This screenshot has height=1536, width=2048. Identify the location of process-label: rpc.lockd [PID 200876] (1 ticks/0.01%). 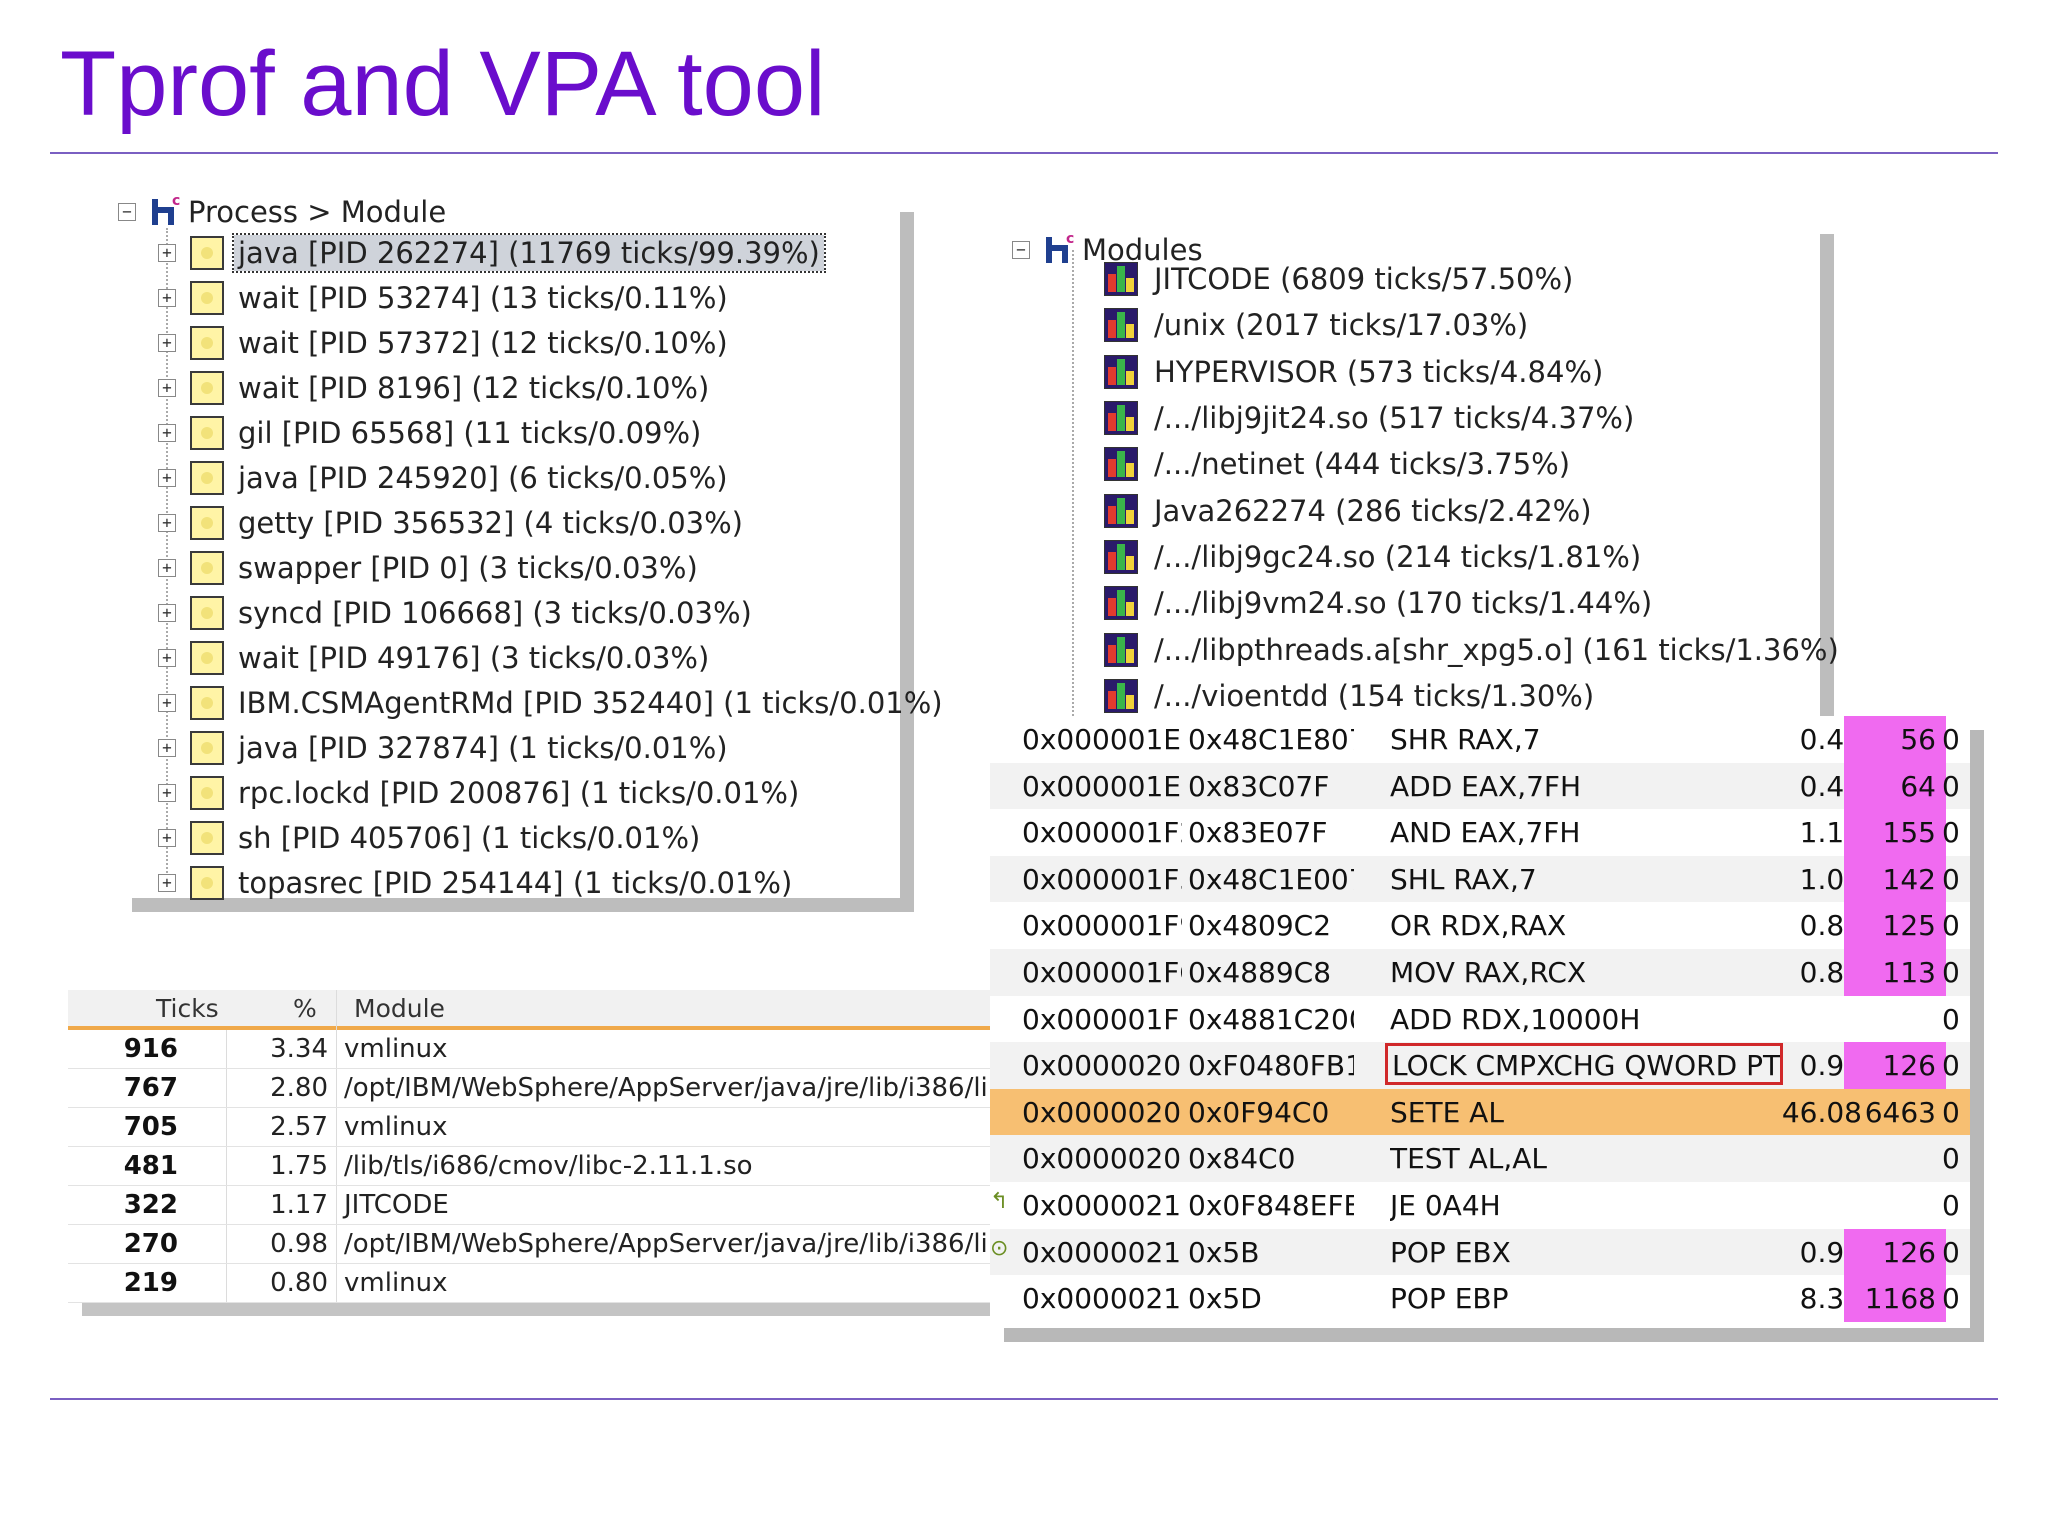
(519, 792).